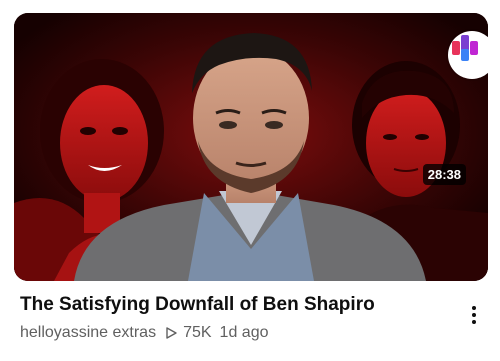 Image resolution: width=500 pixels, height=361 pixels. I want to click on video-title: The Satisfying Downfall of Ben Shapiro, so click(235, 305).